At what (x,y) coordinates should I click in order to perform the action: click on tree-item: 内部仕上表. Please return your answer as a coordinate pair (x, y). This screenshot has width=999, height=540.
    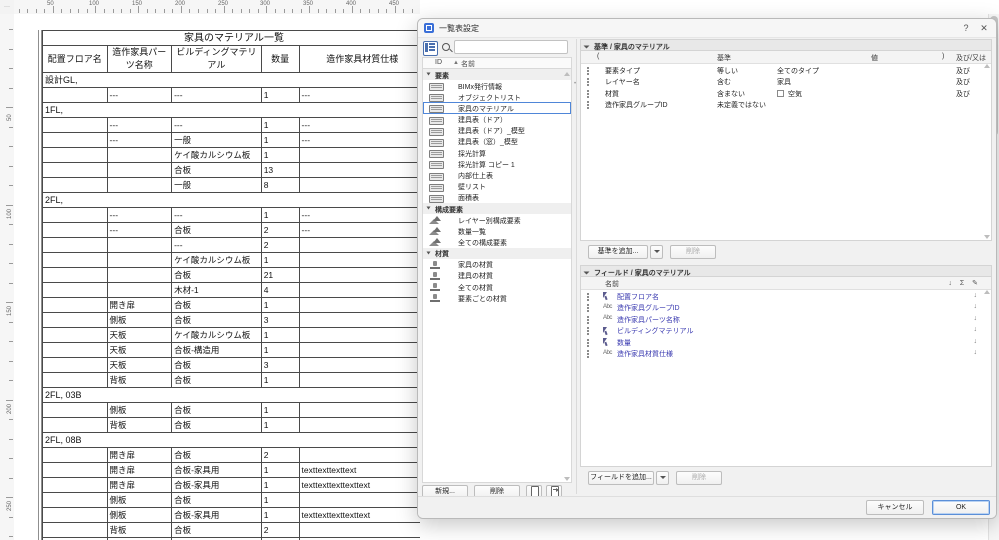
    Looking at the image, I should click on (497, 175).